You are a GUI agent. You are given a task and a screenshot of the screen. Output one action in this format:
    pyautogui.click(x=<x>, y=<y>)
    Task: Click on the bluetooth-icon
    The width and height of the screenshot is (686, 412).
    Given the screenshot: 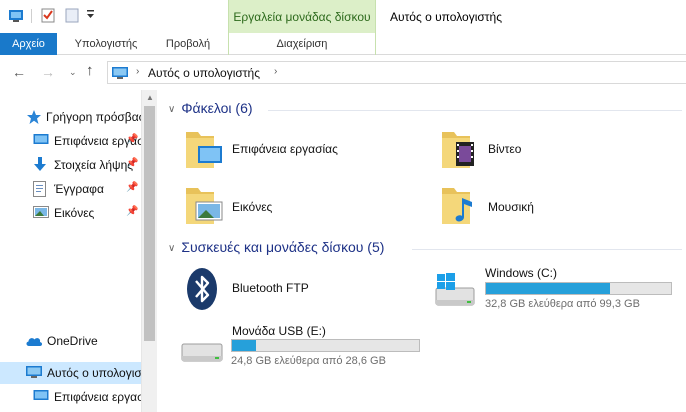 What is the action you would take?
    pyautogui.click(x=202, y=291)
    